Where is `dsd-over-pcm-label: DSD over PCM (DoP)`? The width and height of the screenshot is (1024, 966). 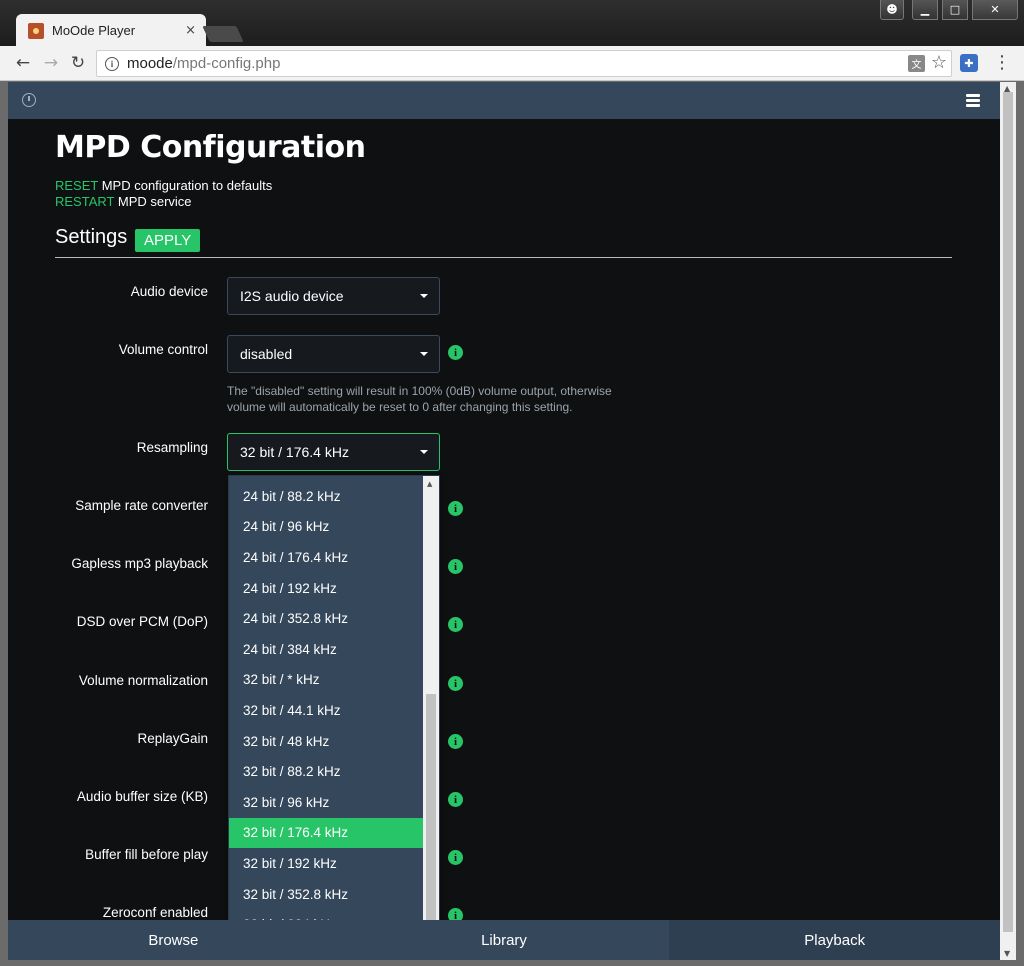 dsd-over-pcm-label: DSD over PCM (DoP) is located at coordinates (142, 621).